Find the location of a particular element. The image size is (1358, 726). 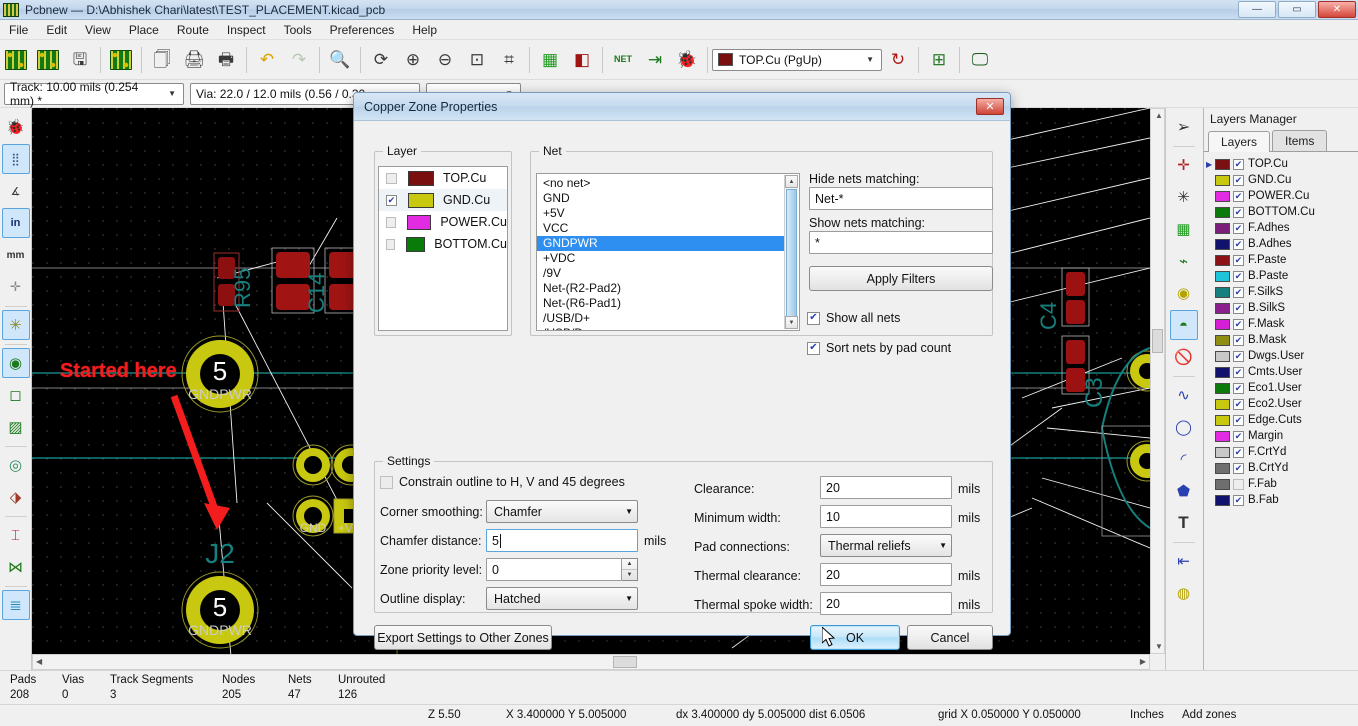

hide-nets-input: Net-* is located at coordinates (901, 198).